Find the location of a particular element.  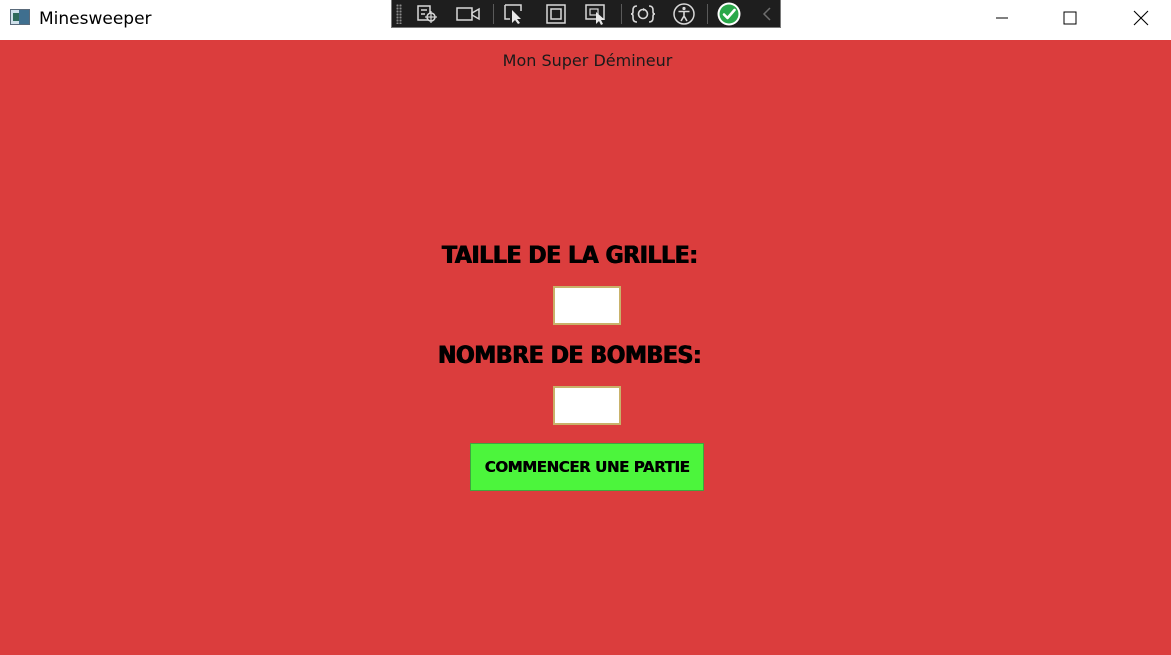

maximize-icon is located at coordinates (1070, 18).